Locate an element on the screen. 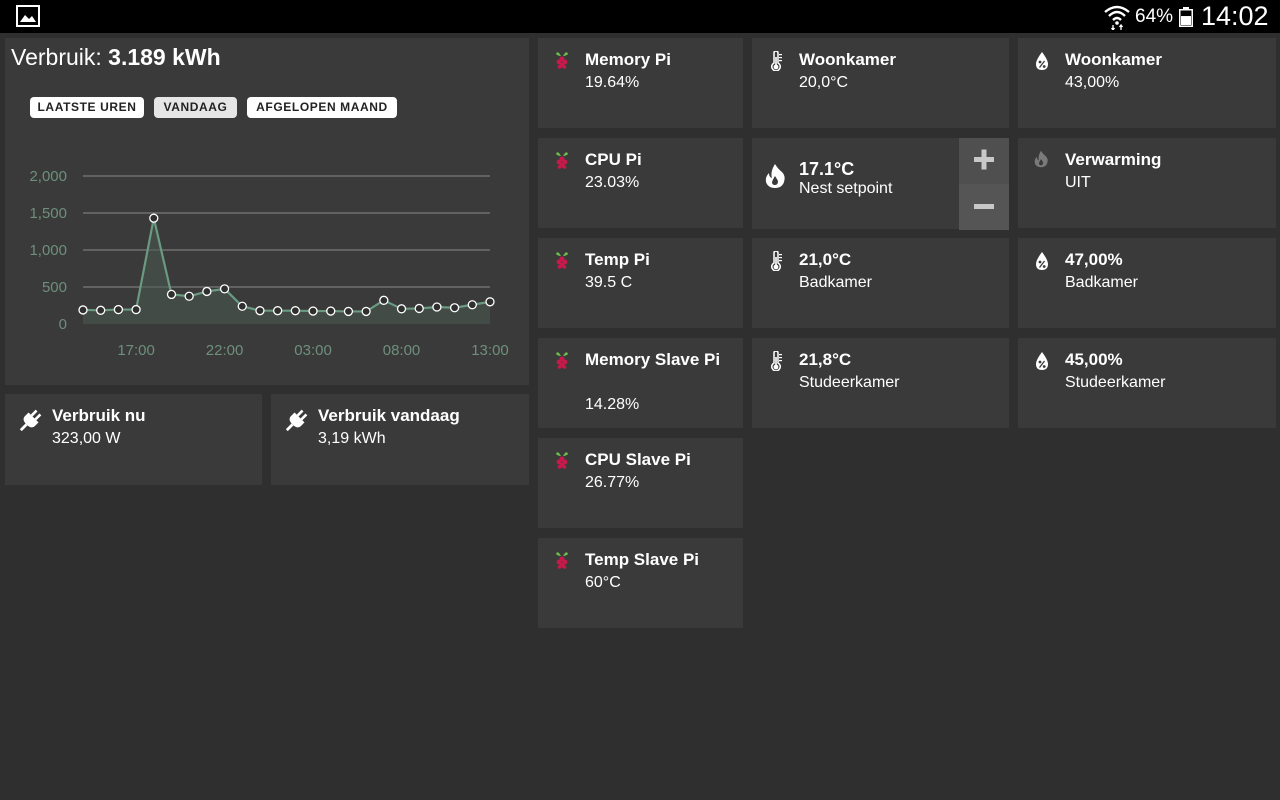 The image size is (1280, 800). y-tick-label: 0 is located at coordinates (63, 324).